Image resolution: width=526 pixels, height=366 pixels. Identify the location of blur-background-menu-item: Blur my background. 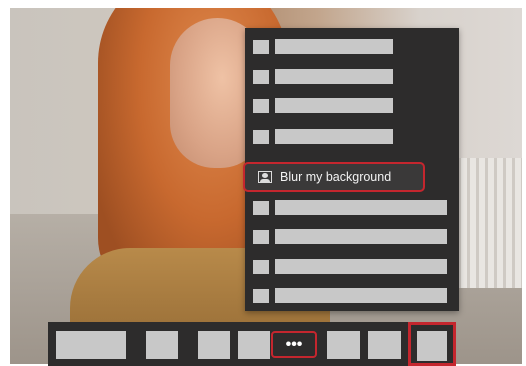
(334, 177).